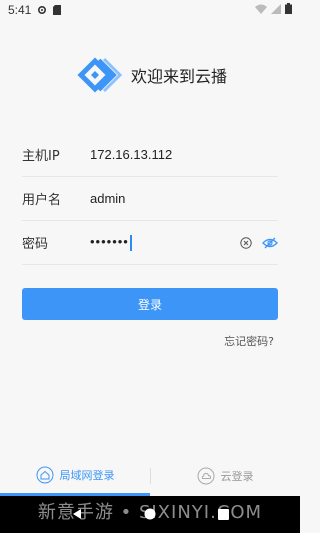  What do you see at coordinates (42, 200) in the screenshot?
I see `username-label: 用户名` at bounding box center [42, 200].